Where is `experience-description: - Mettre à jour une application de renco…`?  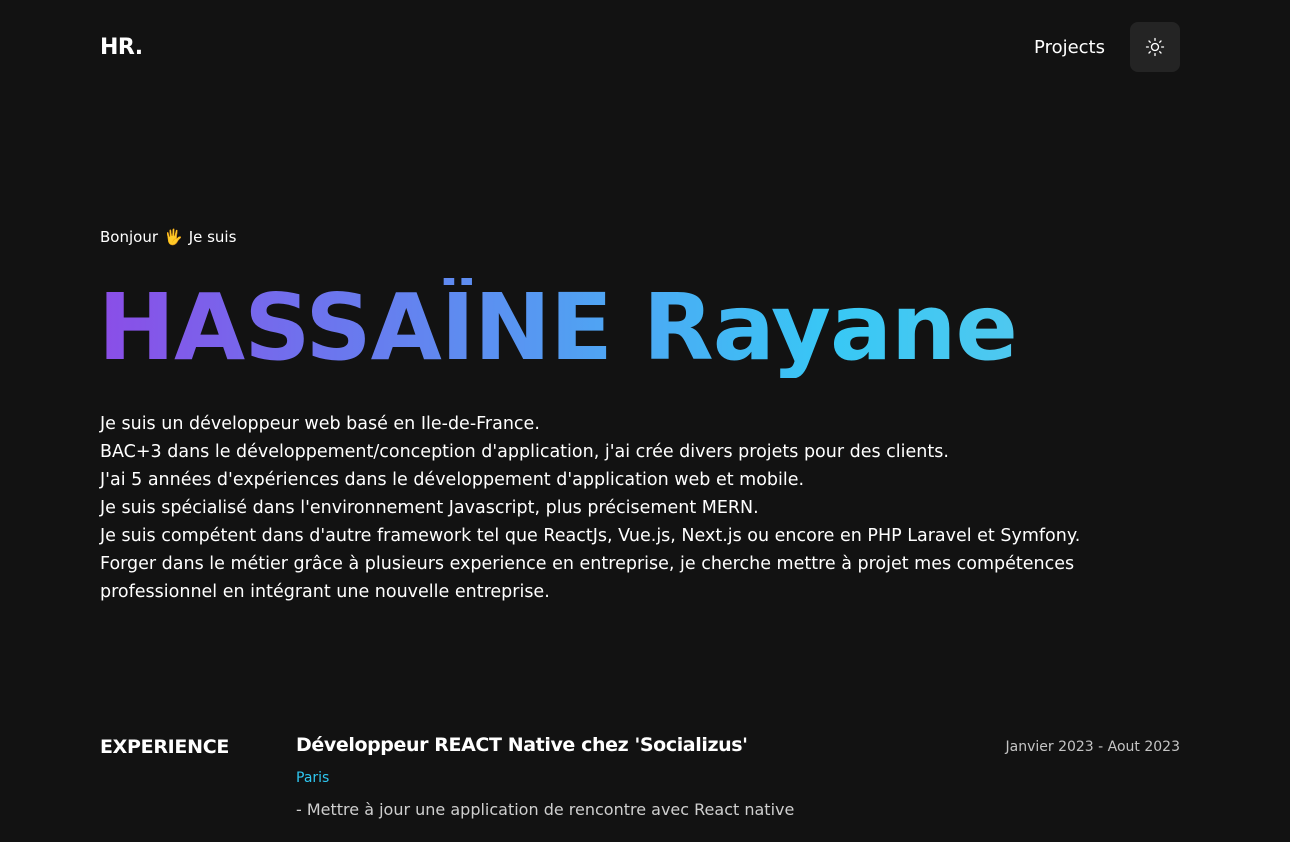 experience-description: - Mettre à jour une application de renco… is located at coordinates (545, 809).